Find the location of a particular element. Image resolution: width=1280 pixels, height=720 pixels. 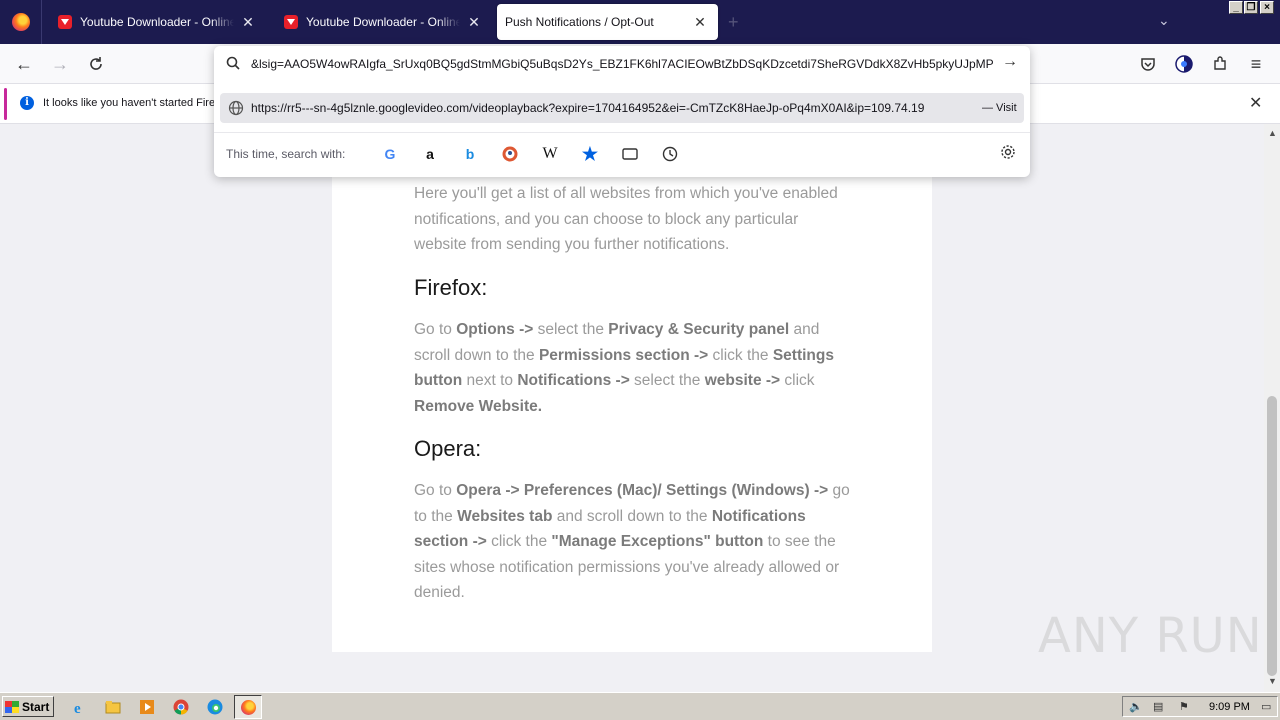

windows-taskbar: Start e 🔈 ▤ ⚑ 9:09 PM ▭ is located at coordinates (640, 706).